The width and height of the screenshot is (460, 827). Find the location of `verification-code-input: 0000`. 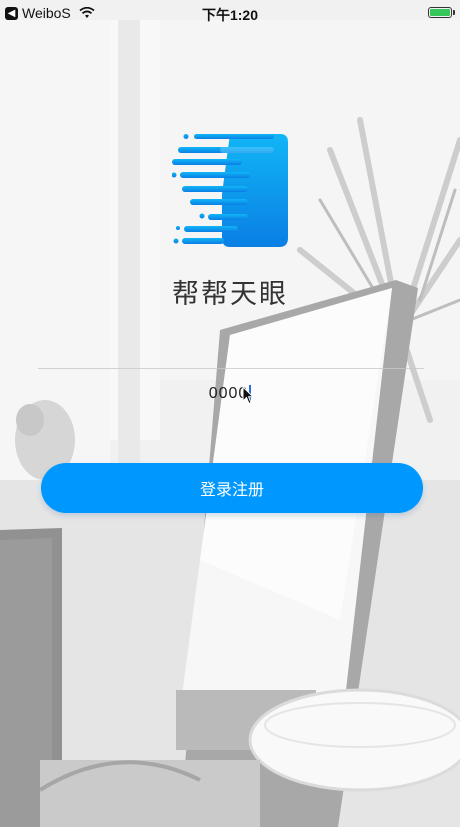

verification-code-input: 0000 is located at coordinates (230, 394).